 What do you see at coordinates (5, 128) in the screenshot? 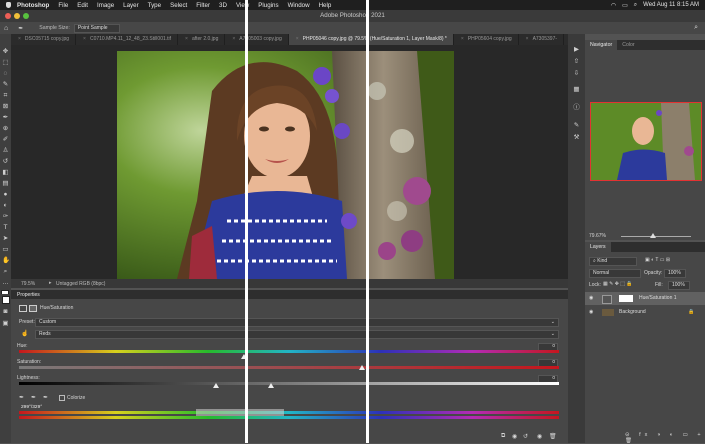
I see `healing-brush-icon: ⊕` at bounding box center [5, 128].